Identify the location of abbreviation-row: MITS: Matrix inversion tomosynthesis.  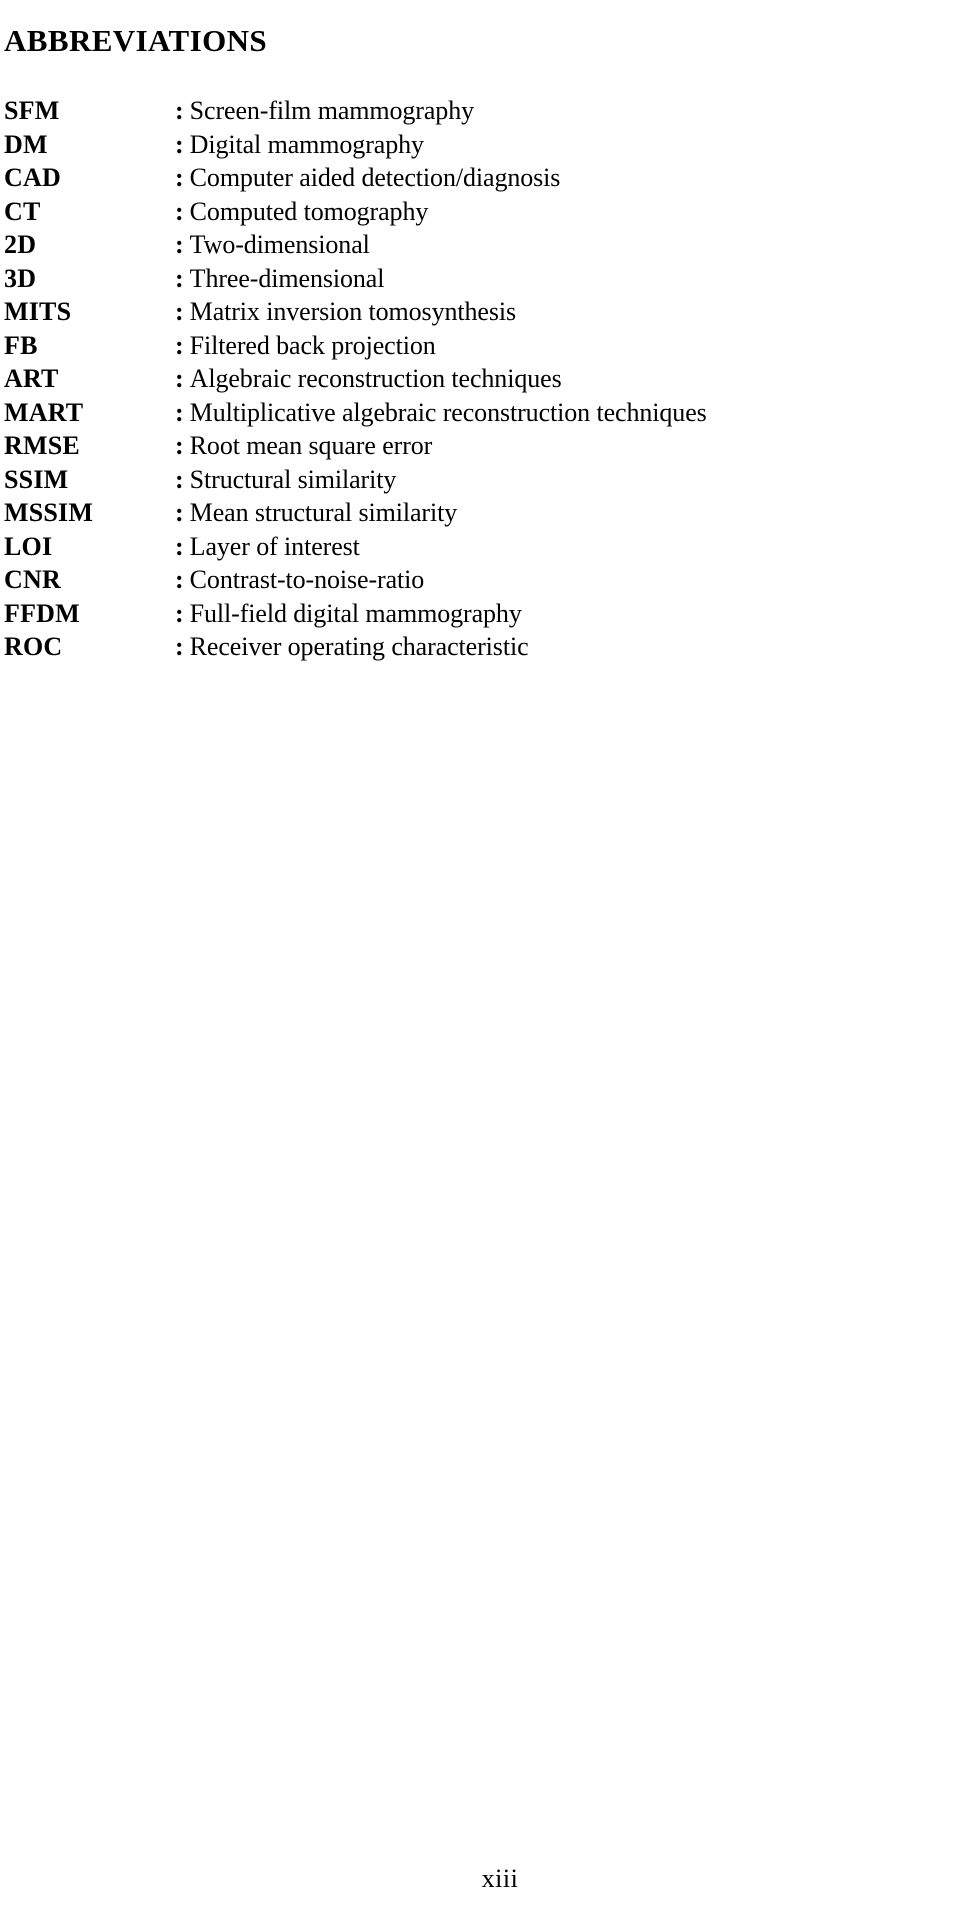
(470, 312).